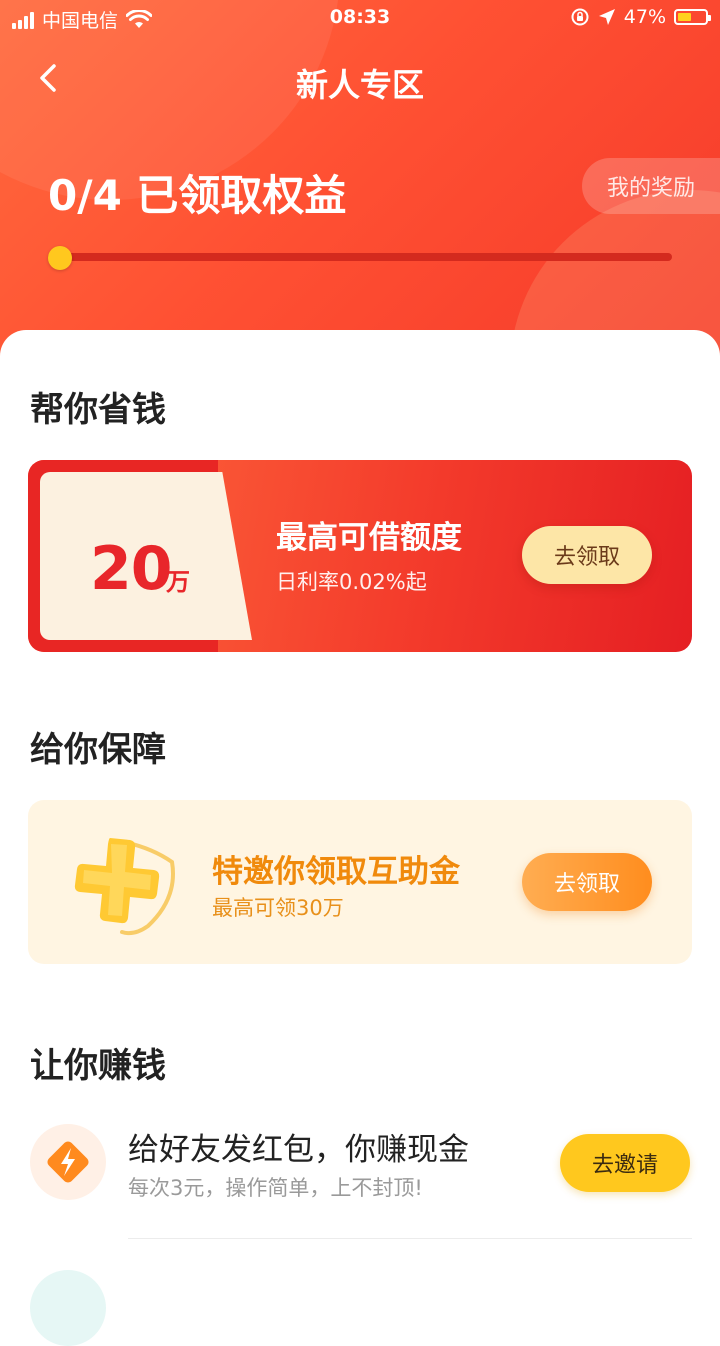  What do you see at coordinates (587, 555) in the screenshot?
I see `claim-loan-button: 去领取` at bounding box center [587, 555].